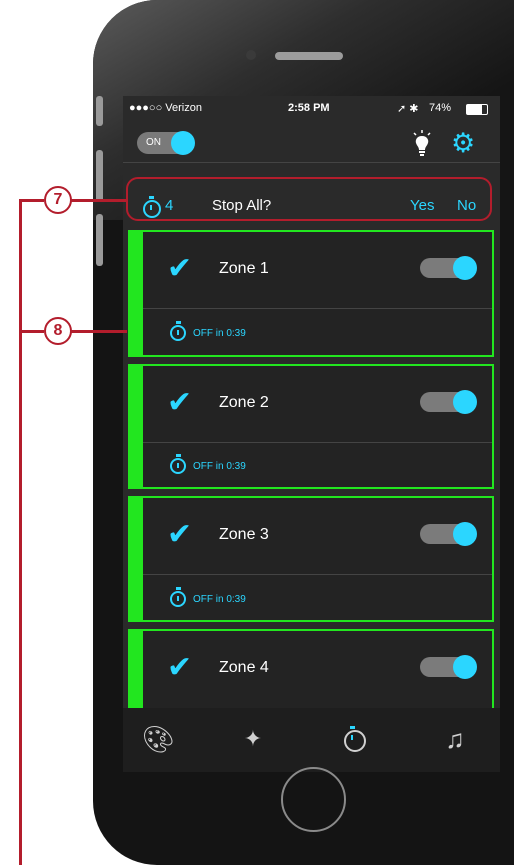  What do you see at coordinates (309, 199) in the screenshot?
I see `stop-all-highlight` at bounding box center [309, 199].